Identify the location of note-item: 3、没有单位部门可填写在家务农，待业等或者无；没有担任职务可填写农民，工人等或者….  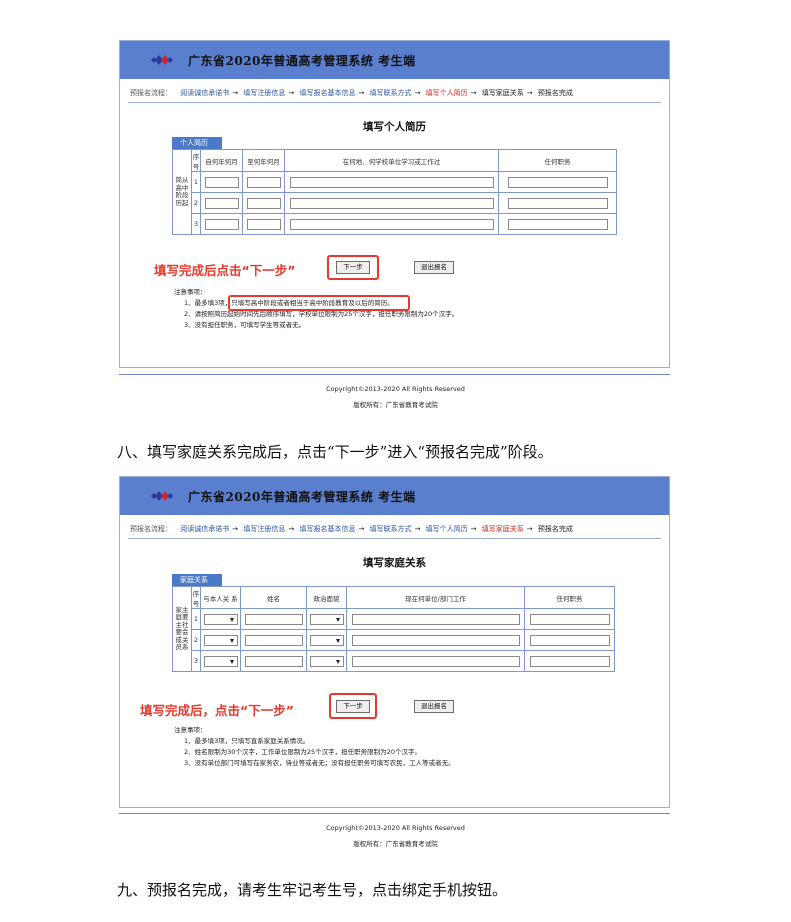
(319, 763).